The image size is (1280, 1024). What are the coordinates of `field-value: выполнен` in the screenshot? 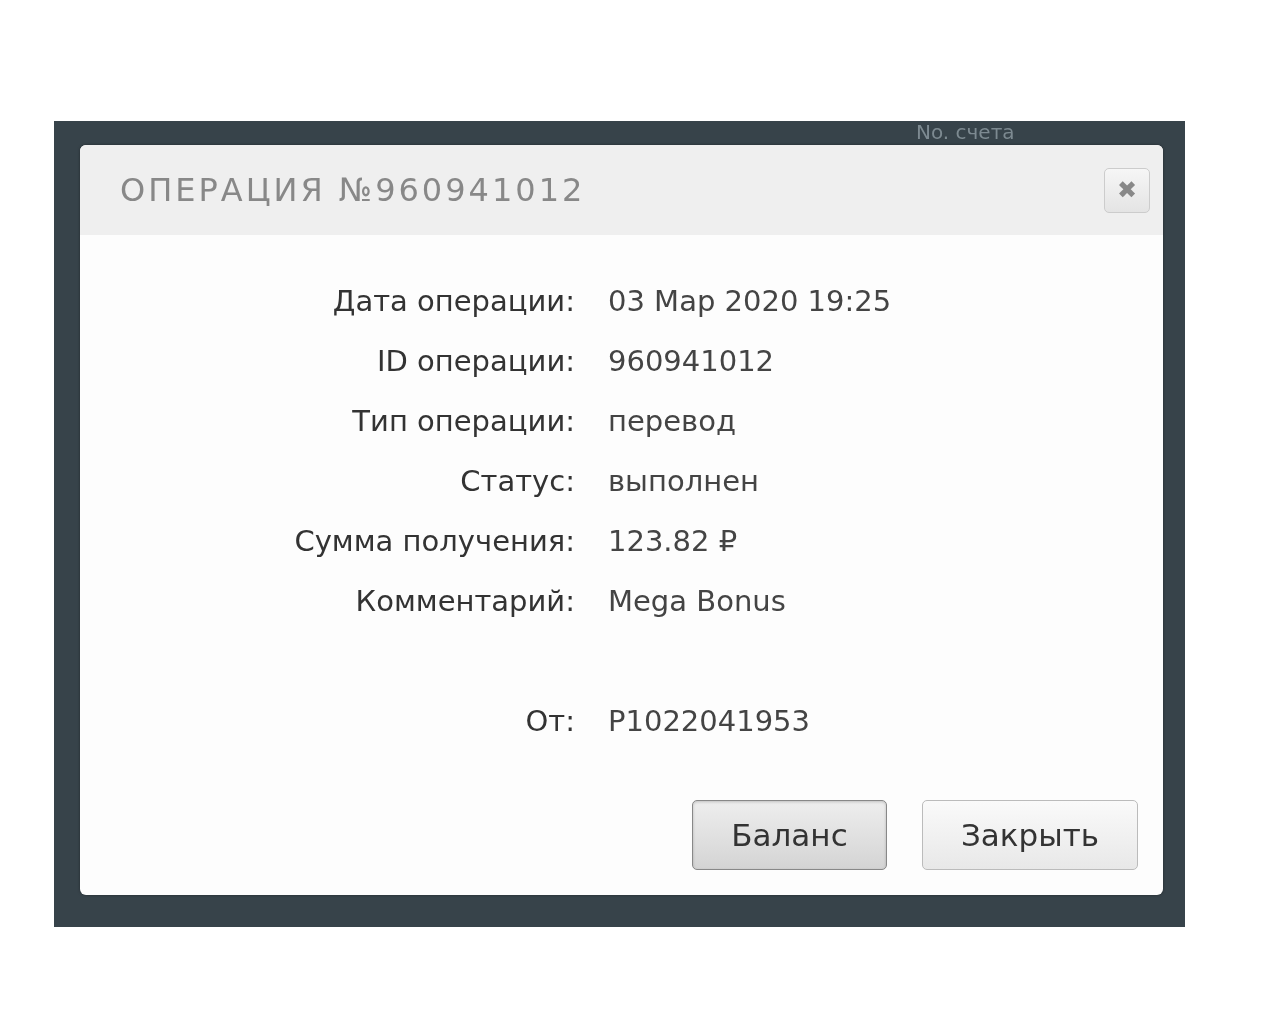 It's located at (684, 481).